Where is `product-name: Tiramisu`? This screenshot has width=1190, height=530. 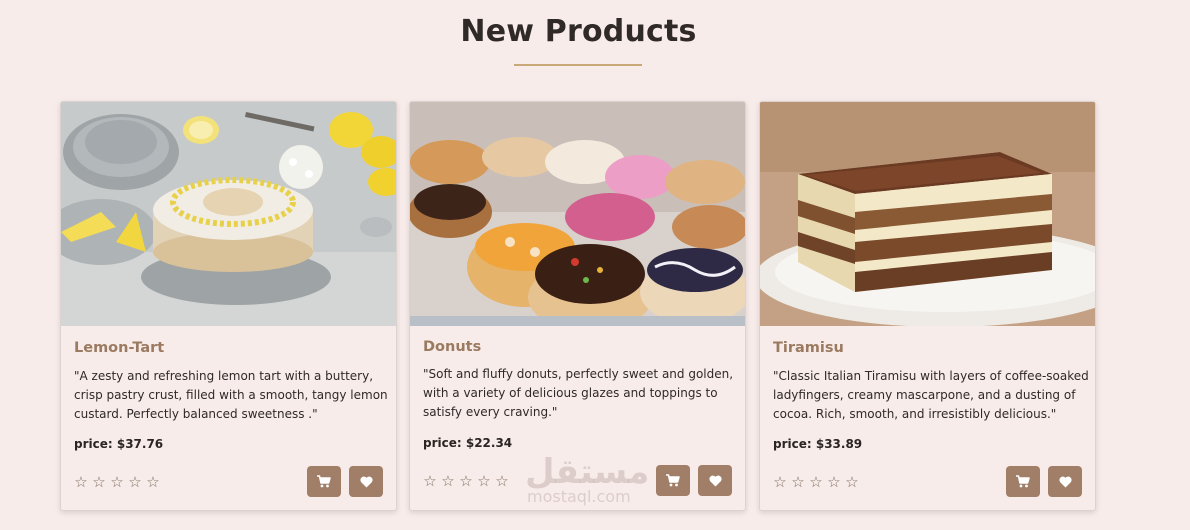
product-name: Tiramisu is located at coordinates (808, 348).